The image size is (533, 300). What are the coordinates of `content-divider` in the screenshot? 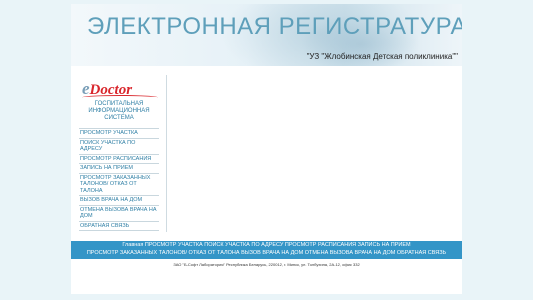 It's located at (166, 153).